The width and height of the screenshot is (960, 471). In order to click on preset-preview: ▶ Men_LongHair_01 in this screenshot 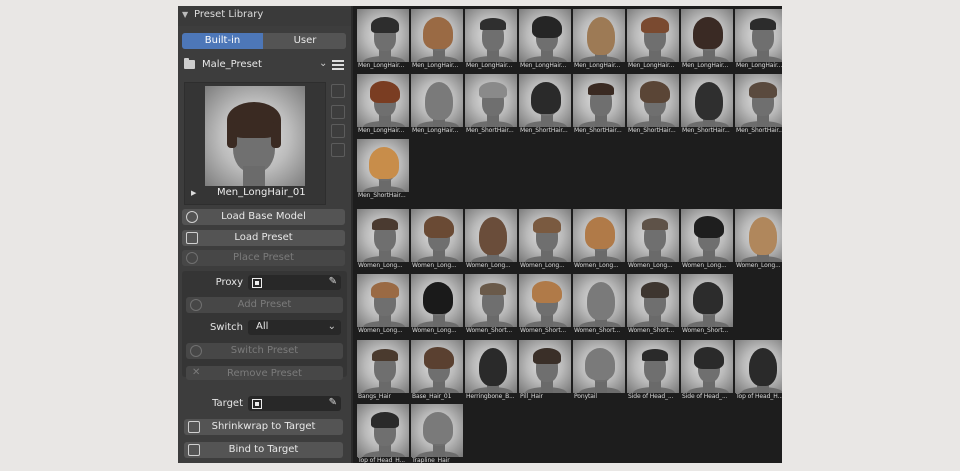, I will do `click(255, 143)`.